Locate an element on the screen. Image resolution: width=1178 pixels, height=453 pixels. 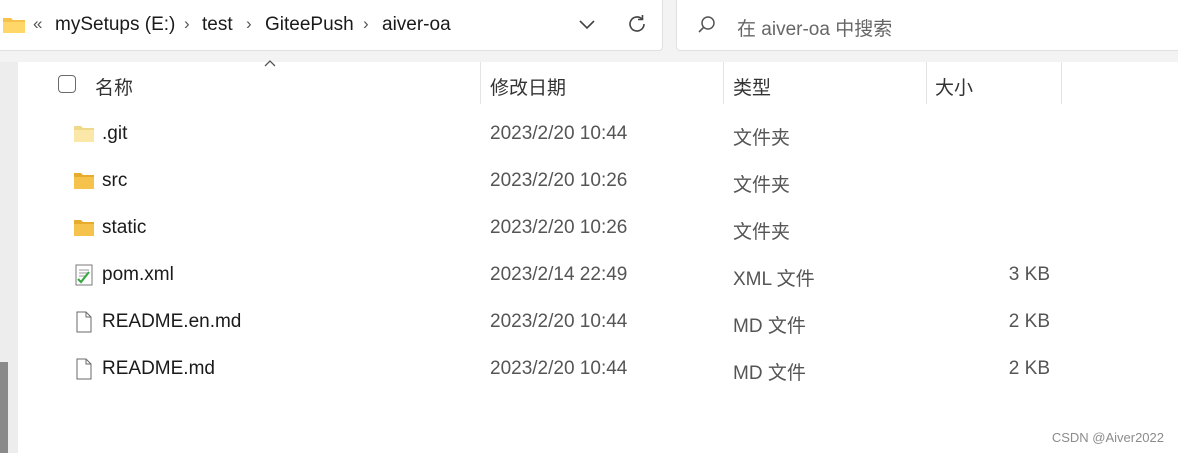
column-date-modified: 修改日期 is located at coordinates (528, 86).